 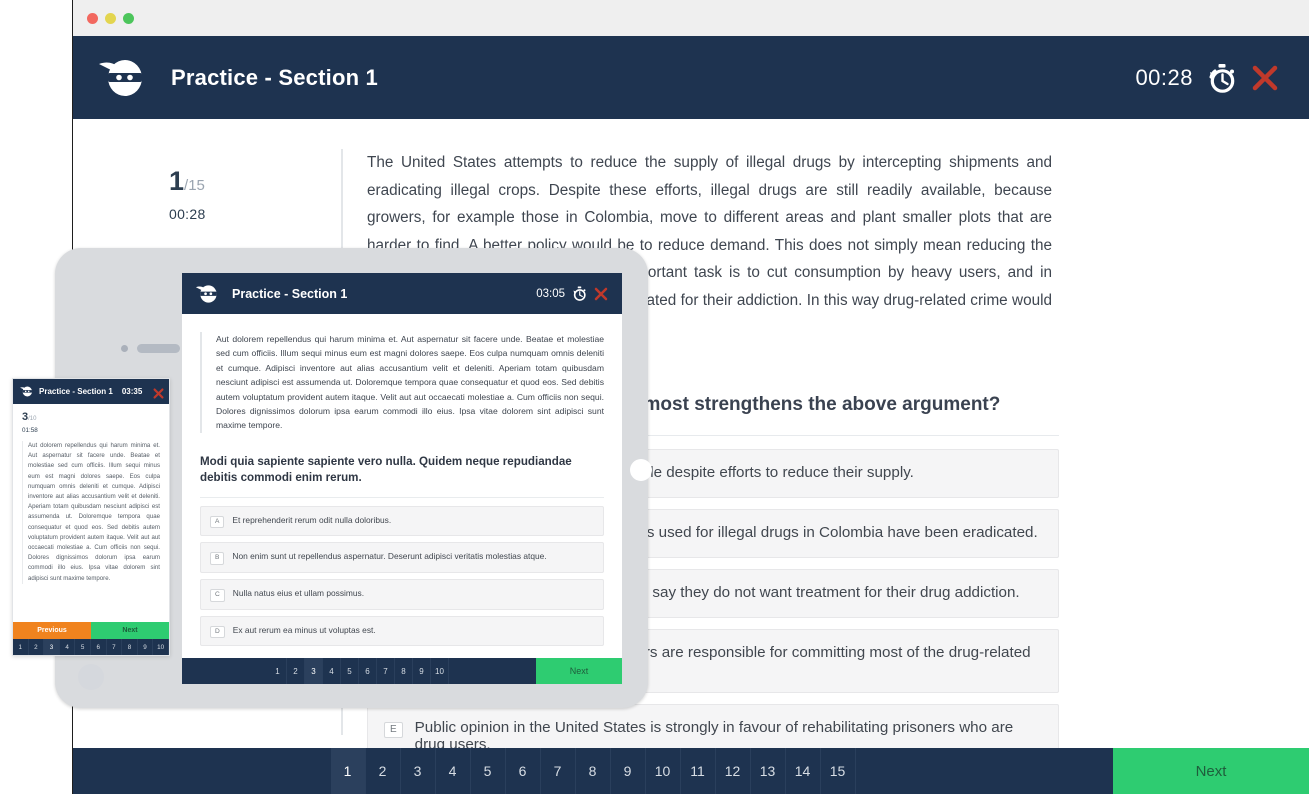 I want to click on phone-previous-button: Previous, so click(x=52, y=630).